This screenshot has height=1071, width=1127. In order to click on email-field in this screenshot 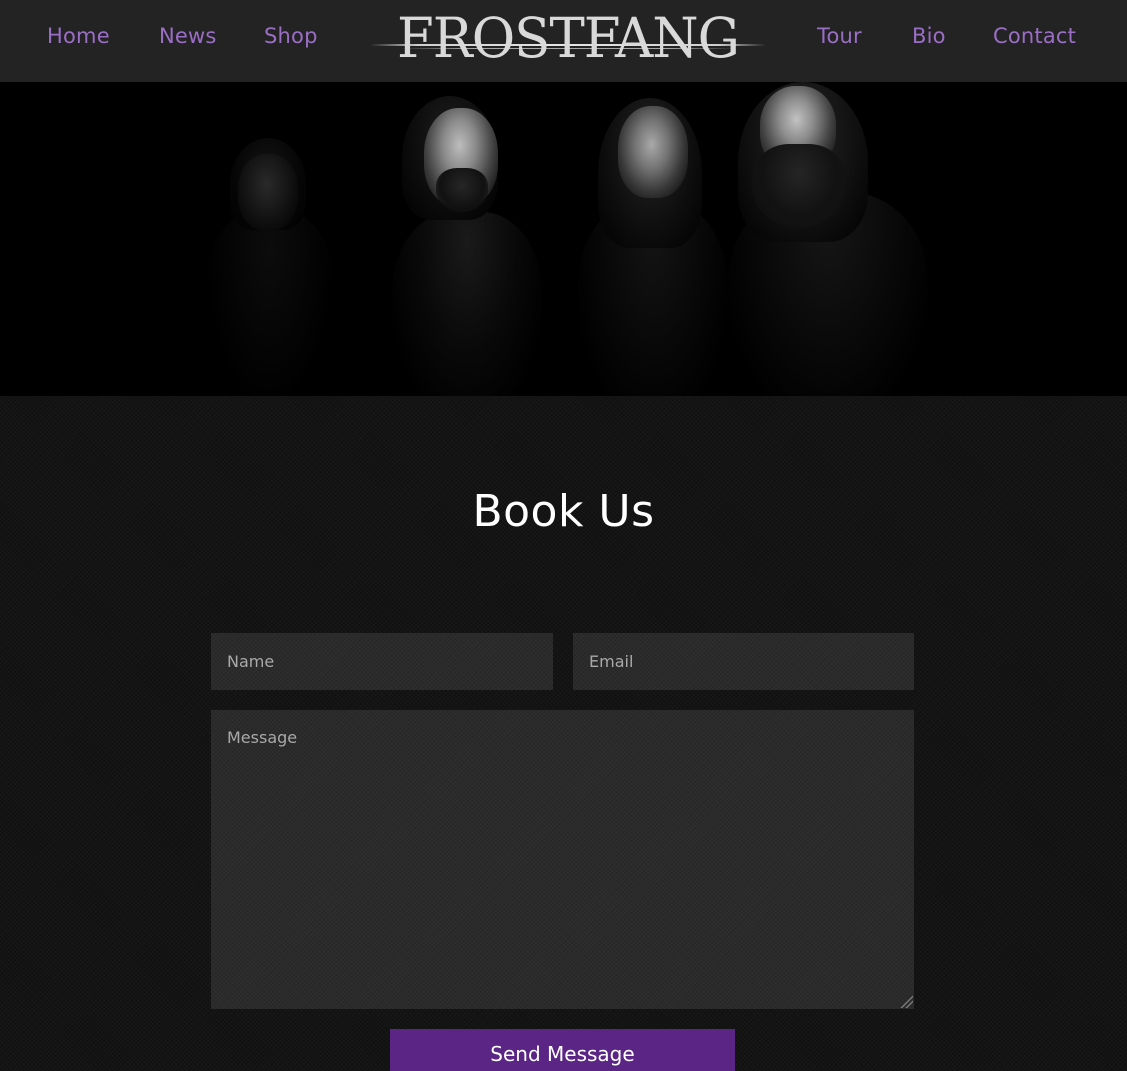, I will do `click(743, 661)`.